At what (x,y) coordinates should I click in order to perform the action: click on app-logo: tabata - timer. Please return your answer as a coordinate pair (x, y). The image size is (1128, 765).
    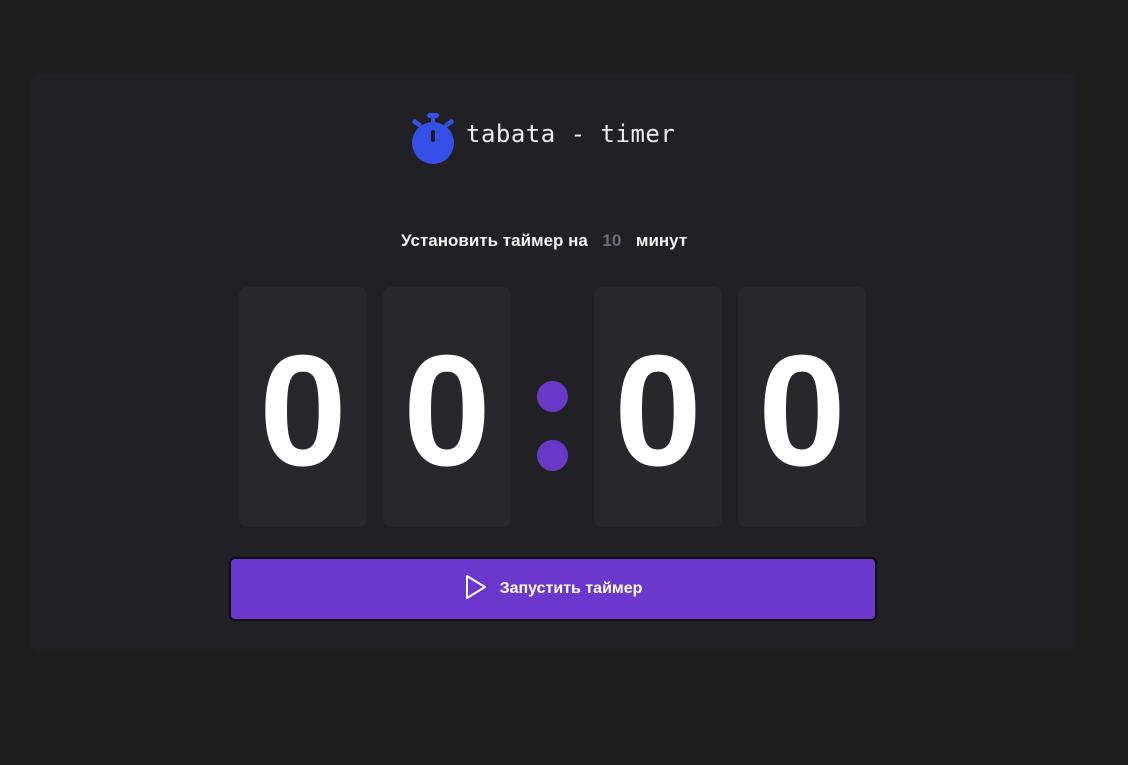
    Looking at the image, I should click on (542, 139).